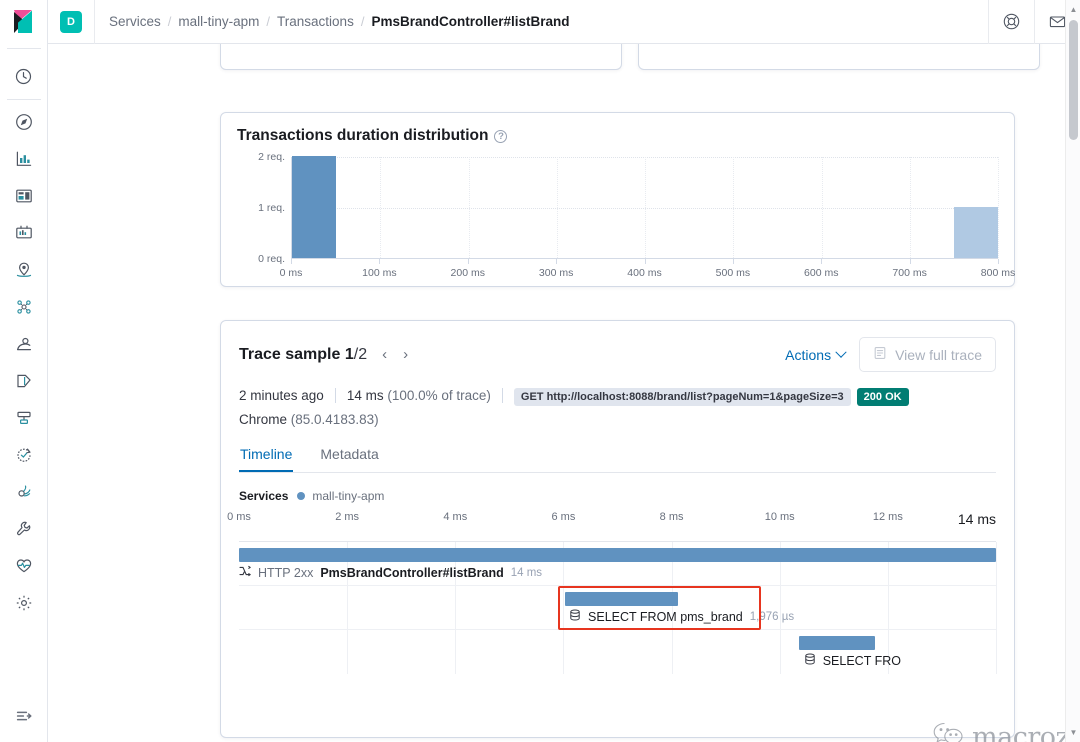  What do you see at coordinates (852, 660) in the screenshot?
I see `span-label: SELECT FRO` at bounding box center [852, 660].